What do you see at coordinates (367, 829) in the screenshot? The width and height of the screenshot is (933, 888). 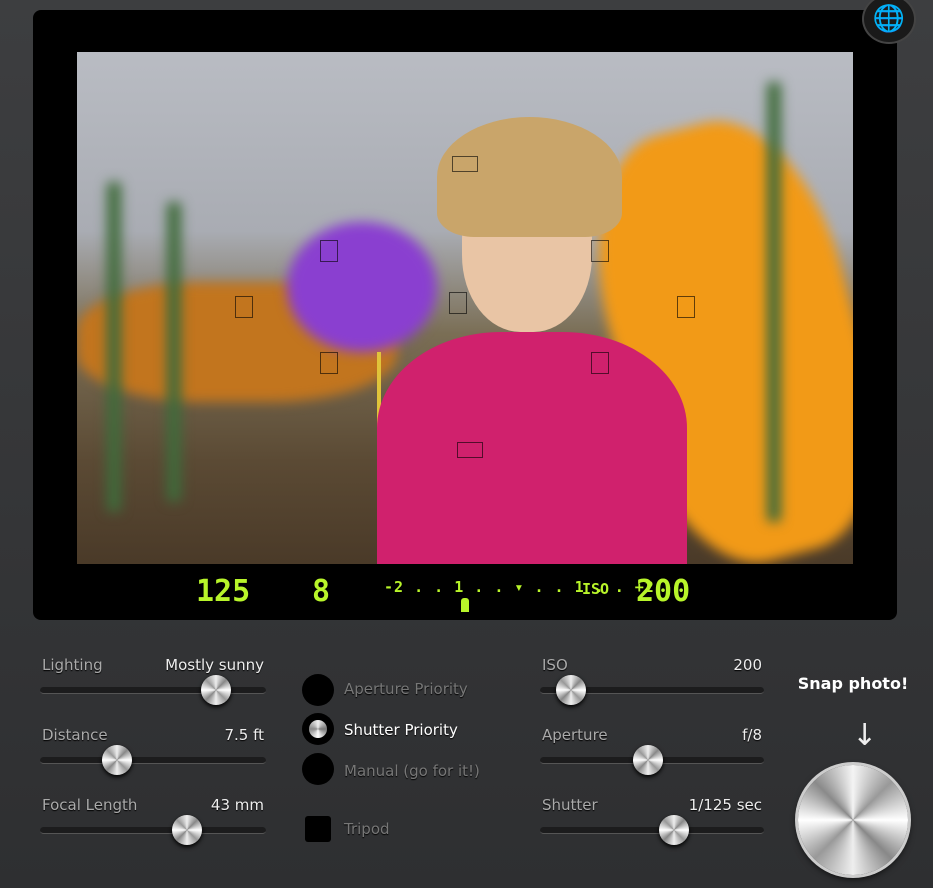 I see `tripod-label: Tripod` at bounding box center [367, 829].